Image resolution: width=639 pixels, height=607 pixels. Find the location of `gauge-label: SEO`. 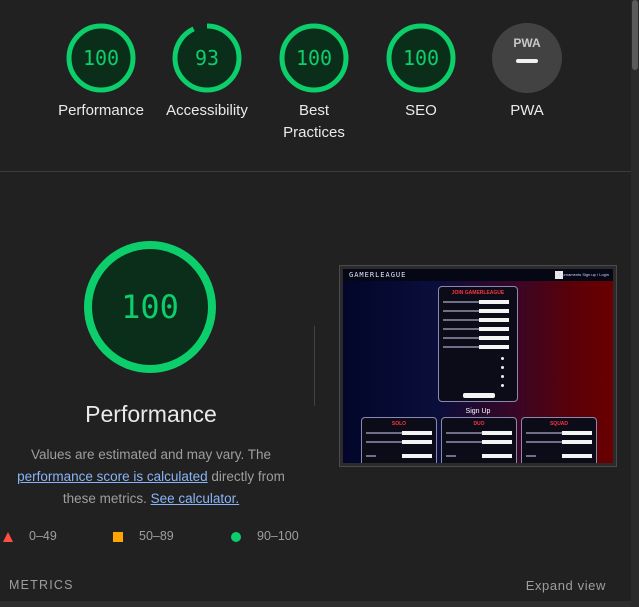

gauge-label: SEO is located at coordinates (421, 110).